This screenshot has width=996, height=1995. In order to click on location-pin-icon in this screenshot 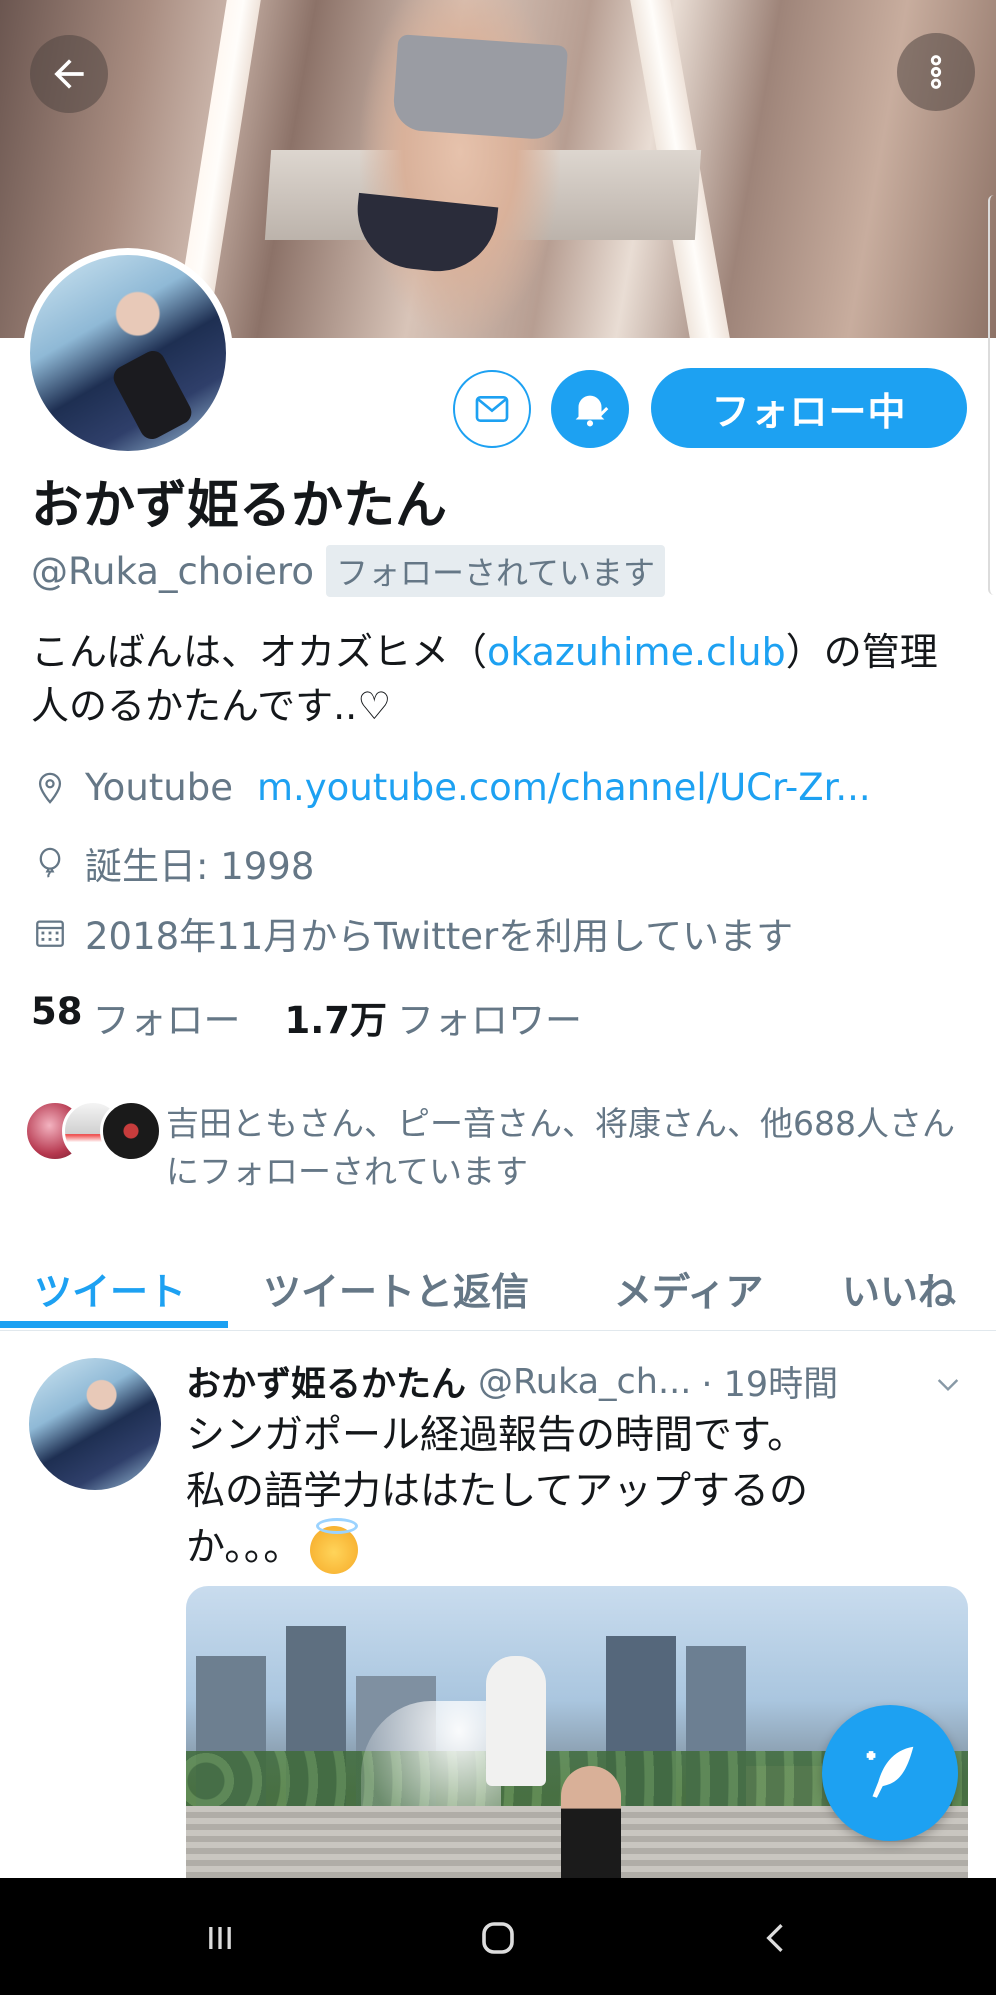, I will do `click(50, 788)`.